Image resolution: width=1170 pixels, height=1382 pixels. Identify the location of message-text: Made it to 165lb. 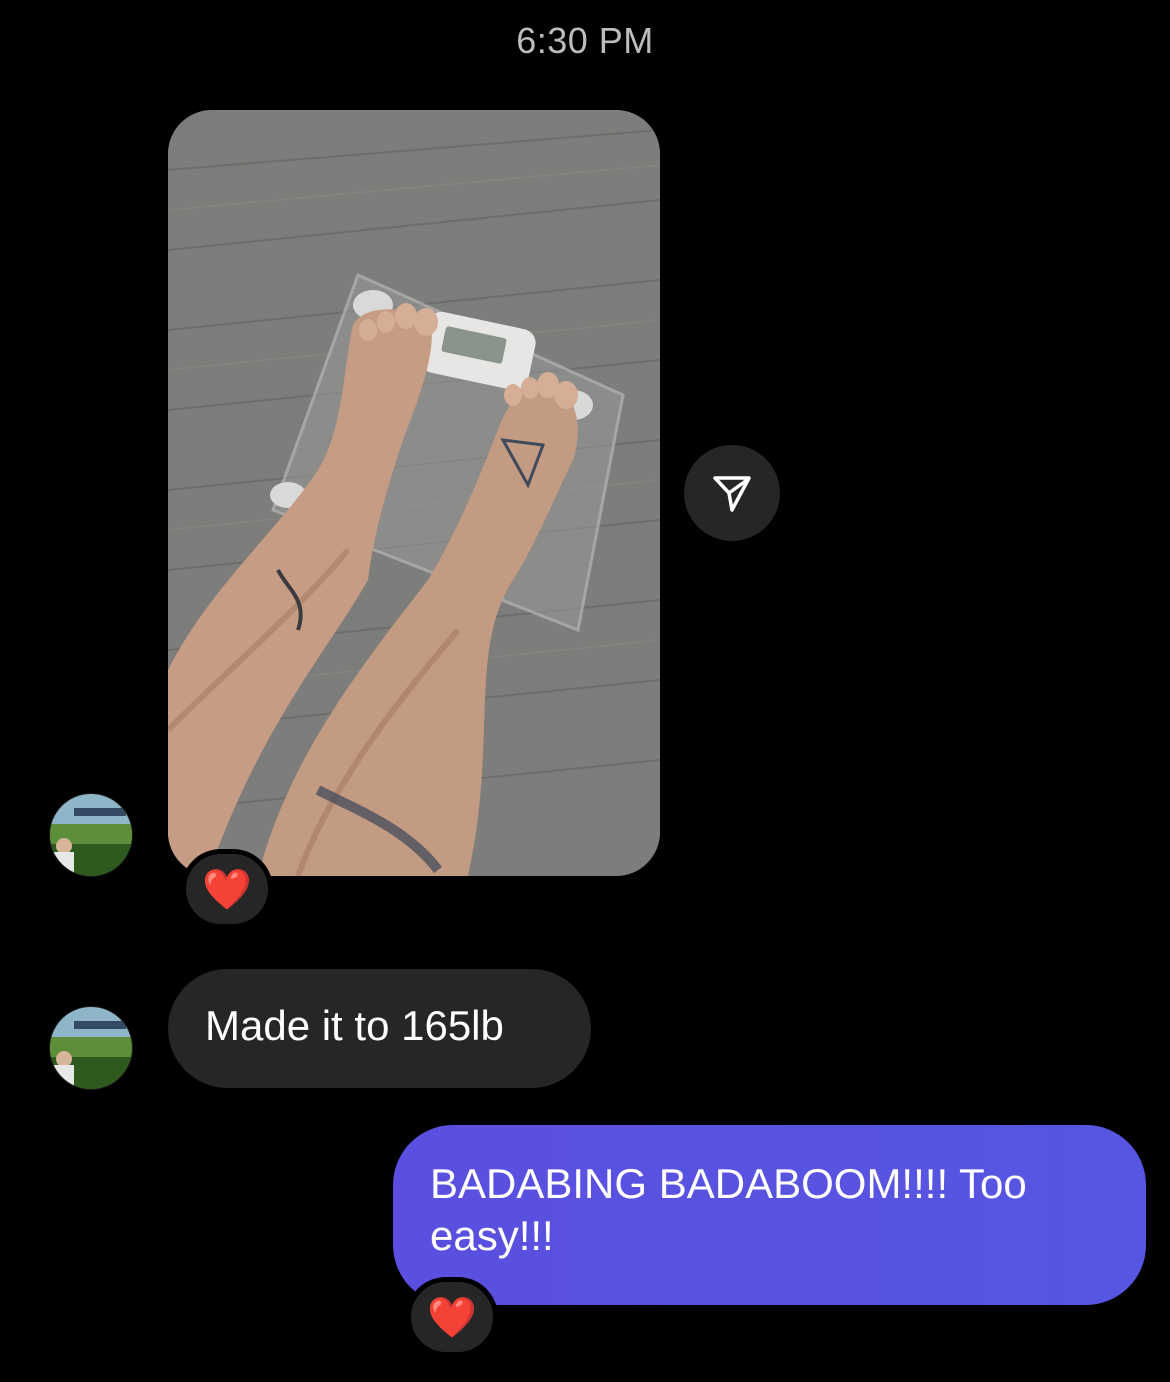
(354, 1025).